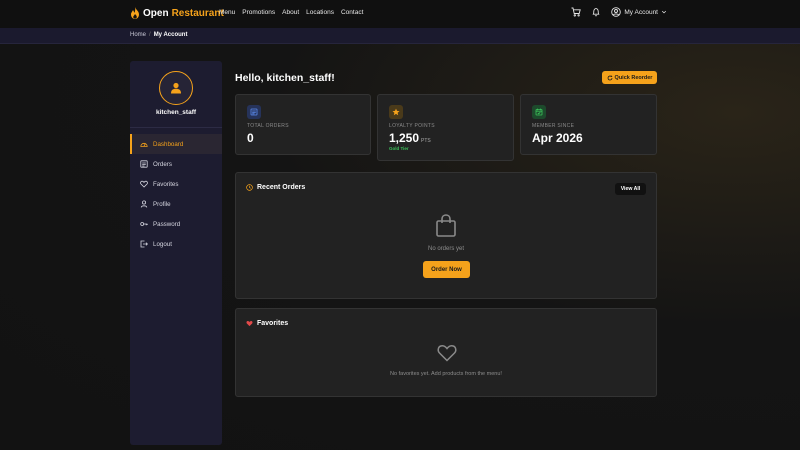 Image resolution: width=800 pixels, height=450 pixels. I want to click on stat-value: 0, so click(250, 138).